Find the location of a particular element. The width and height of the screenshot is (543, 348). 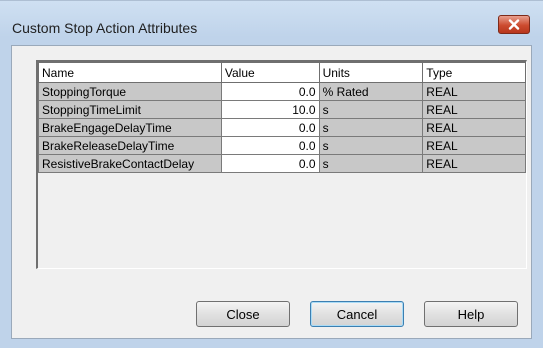

help-button: Help is located at coordinates (471, 314).